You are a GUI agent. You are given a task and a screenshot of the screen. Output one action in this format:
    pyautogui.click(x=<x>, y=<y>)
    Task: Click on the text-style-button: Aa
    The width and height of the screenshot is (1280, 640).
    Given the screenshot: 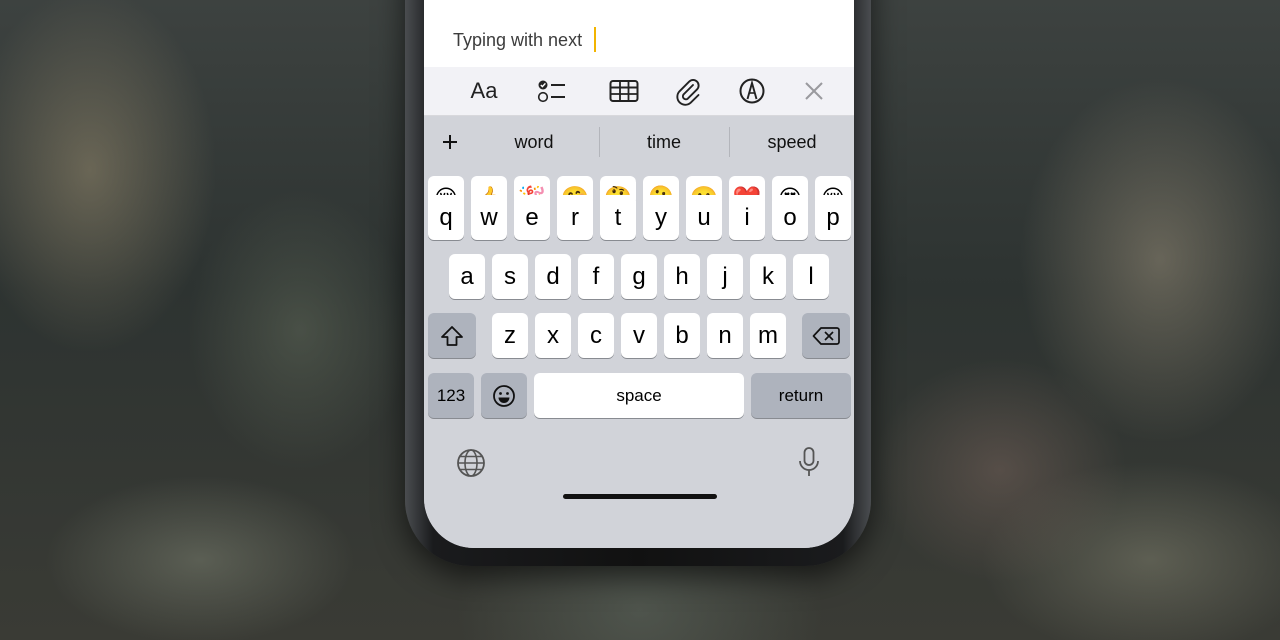 What is the action you would take?
    pyautogui.click(x=484, y=91)
    